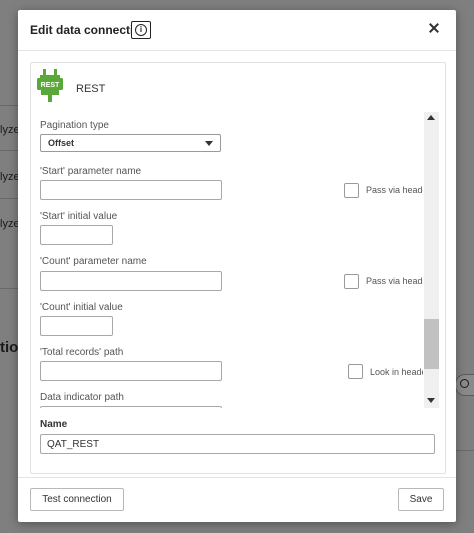  I want to click on total-records-label: 'Total records' path, so click(82, 352).